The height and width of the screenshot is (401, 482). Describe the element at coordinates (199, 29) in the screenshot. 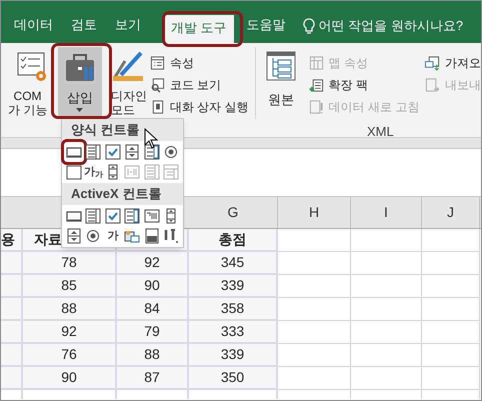

I see `ribbon-tab: 개발 도구` at that location.